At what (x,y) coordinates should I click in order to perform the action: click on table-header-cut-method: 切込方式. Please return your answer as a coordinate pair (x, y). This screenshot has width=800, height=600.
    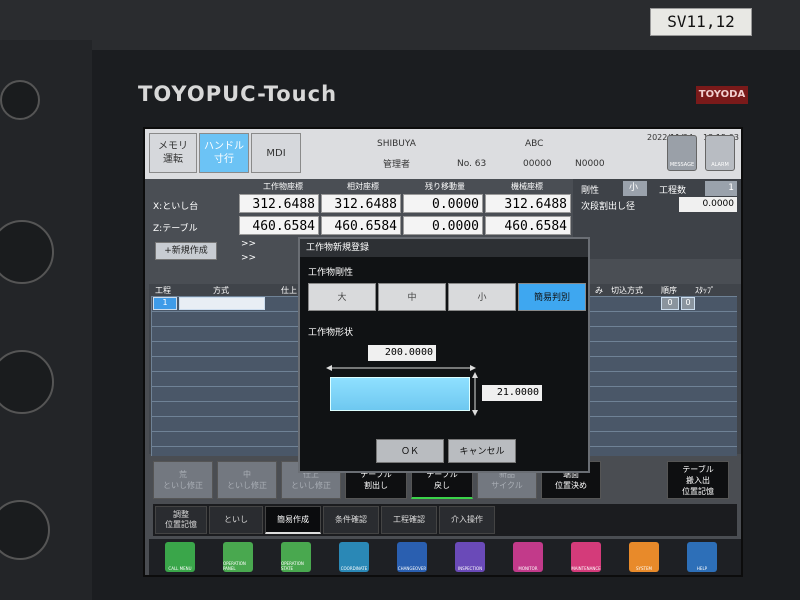
    Looking at the image, I should click on (627, 290).